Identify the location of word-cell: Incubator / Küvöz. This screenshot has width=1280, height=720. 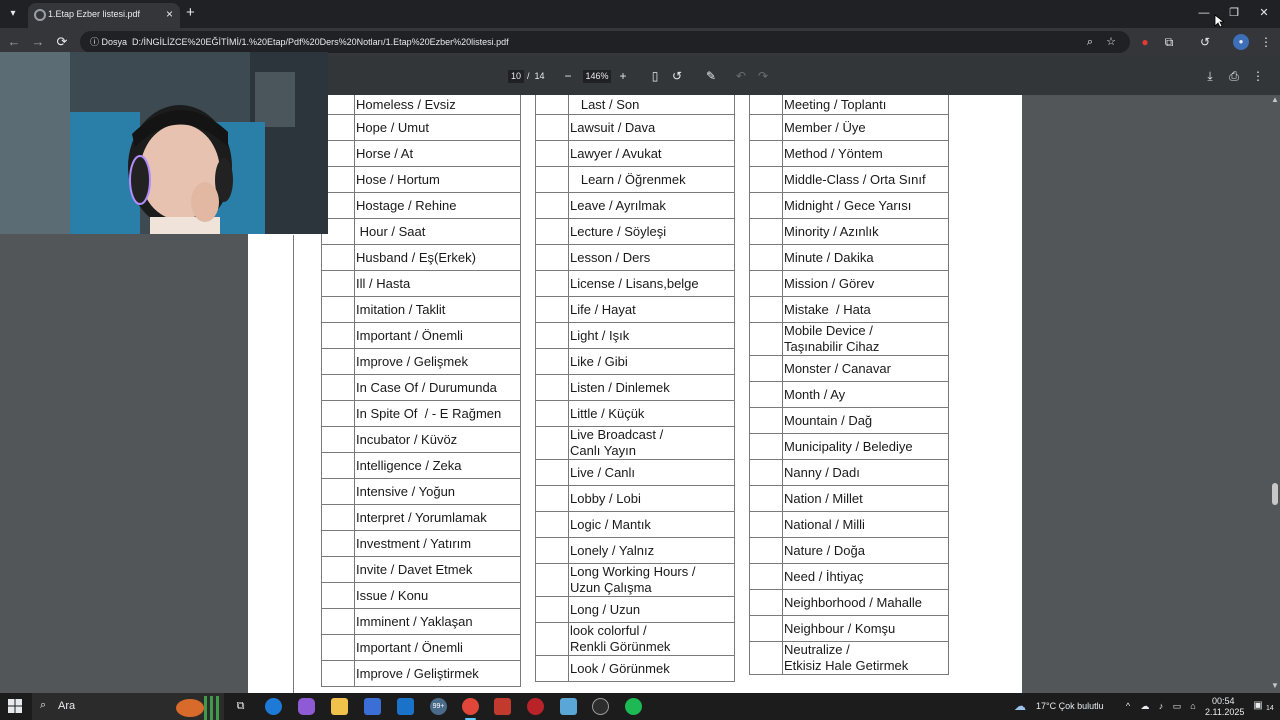
(437, 439).